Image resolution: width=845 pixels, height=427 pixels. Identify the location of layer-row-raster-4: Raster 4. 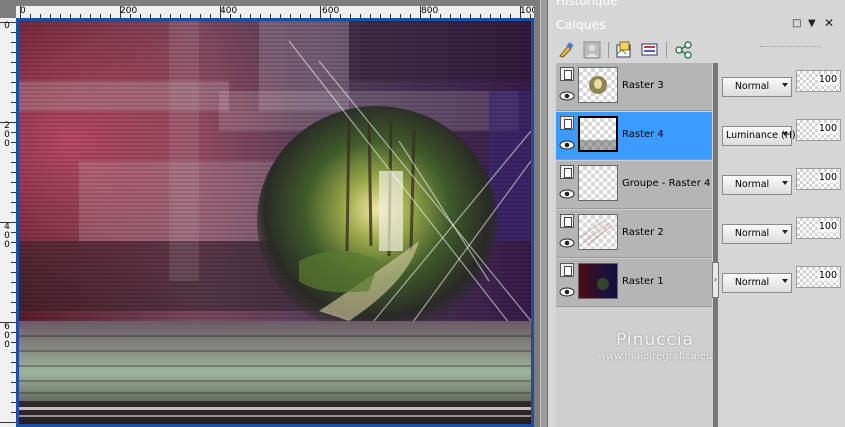
(634, 136).